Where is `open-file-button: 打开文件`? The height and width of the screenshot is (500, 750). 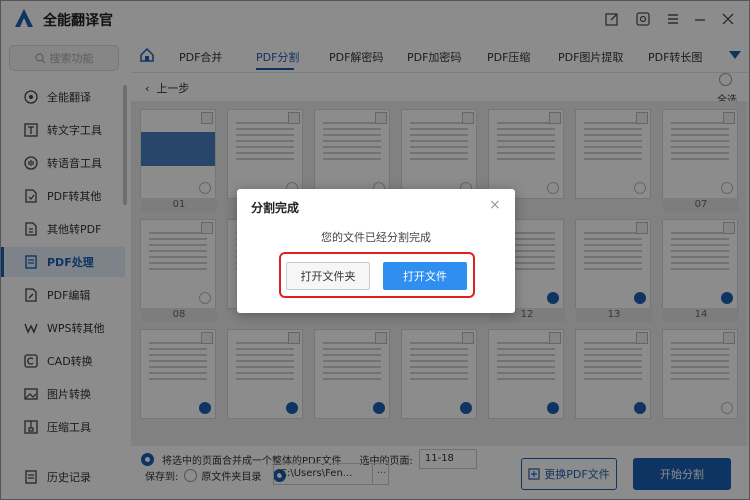
open-file-button: 打开文件 is located at coordinates (425, 276).